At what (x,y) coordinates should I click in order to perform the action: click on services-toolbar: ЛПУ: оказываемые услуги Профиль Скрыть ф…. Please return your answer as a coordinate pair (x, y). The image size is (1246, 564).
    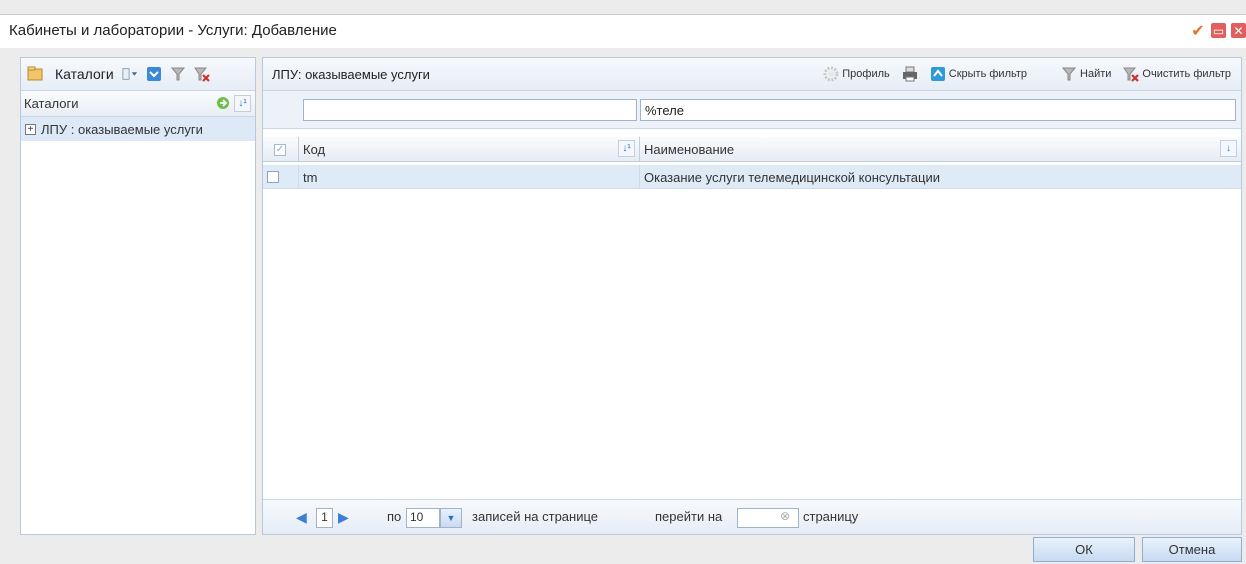
    Looking at the image, I should click on (752, 74).